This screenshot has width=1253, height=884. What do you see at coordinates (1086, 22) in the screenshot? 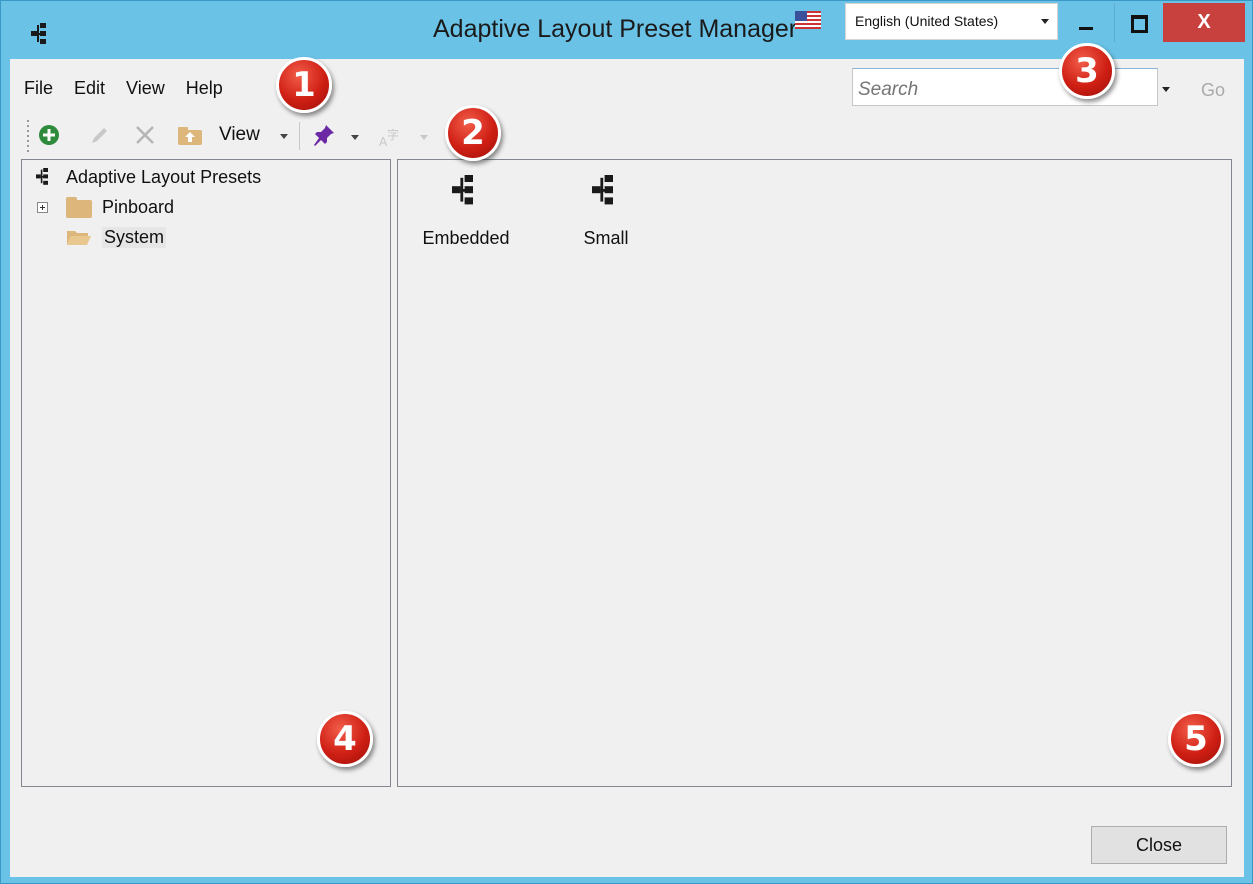
I see `minimize-button` at bounding box center [1086, 22].